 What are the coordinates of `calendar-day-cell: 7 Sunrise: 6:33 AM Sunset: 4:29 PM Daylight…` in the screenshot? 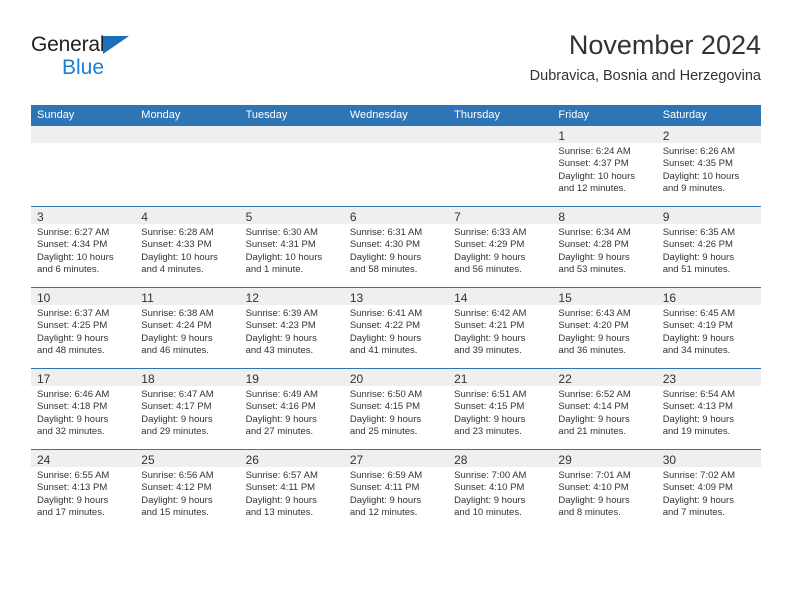 It's located at (500, 247).